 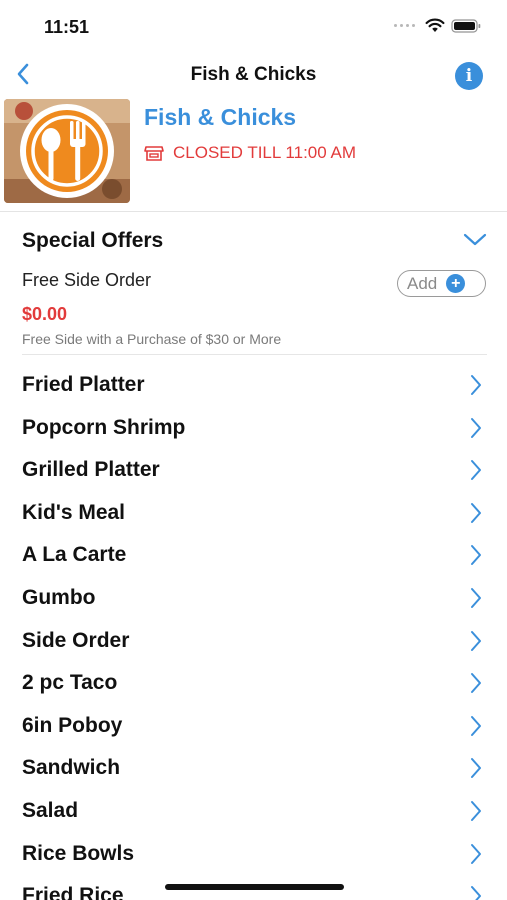 What do you see at coordinates (435, 25) in the screenshot?
I see `wifi-icon` at bounding box center [435, 25].